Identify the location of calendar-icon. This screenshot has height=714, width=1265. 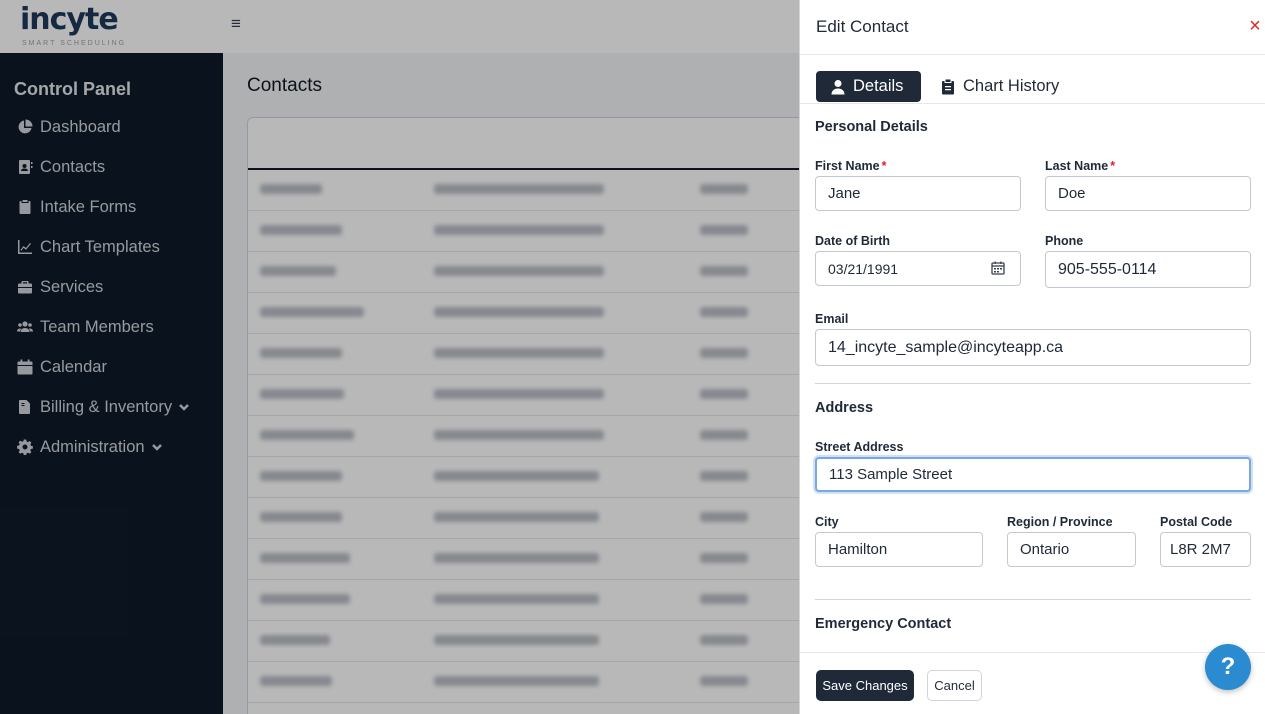
(998, 268).